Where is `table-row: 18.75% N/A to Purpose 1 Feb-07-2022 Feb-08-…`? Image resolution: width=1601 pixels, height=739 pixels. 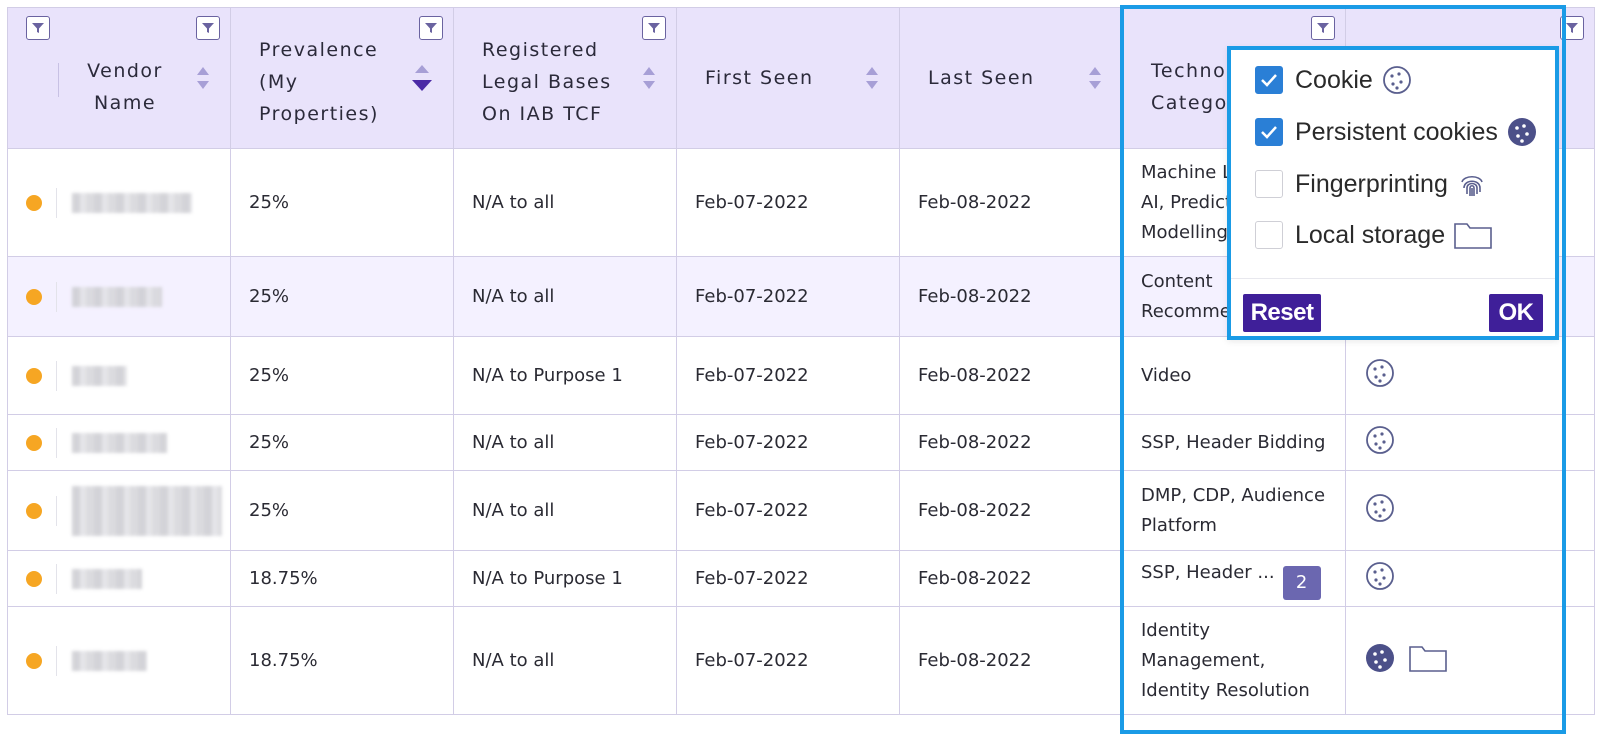 table-row: 18.75% N/A to Purpose 1 Feb-07-2022 Feb-08-… is located at coordinates (801, 578).